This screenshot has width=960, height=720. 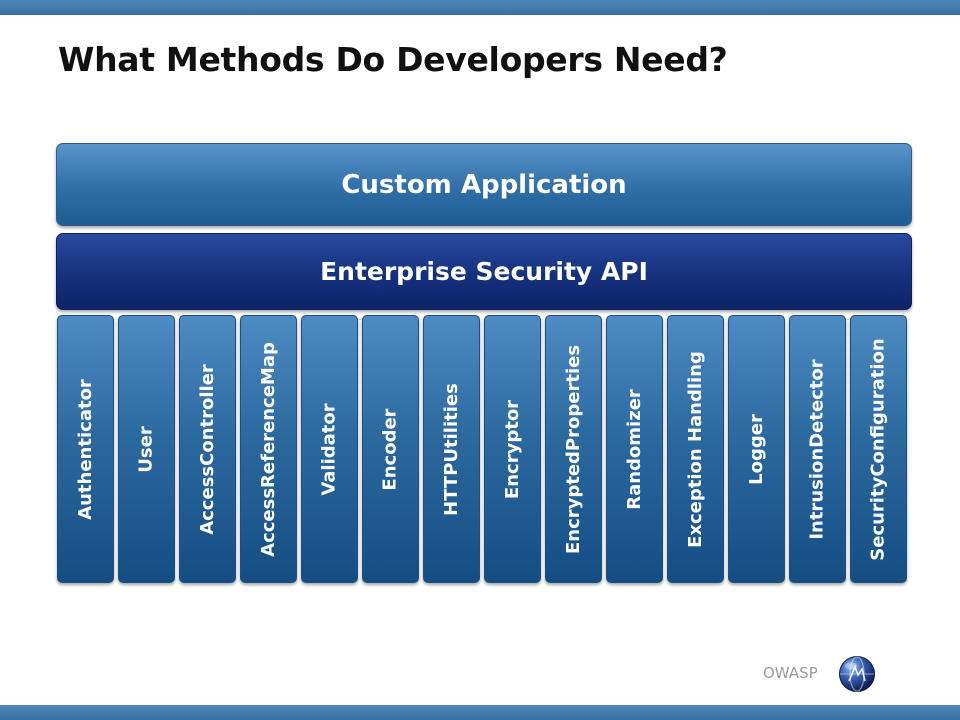 I want to click on component-label: HTTPUtilities, so click(x=451, y=449).